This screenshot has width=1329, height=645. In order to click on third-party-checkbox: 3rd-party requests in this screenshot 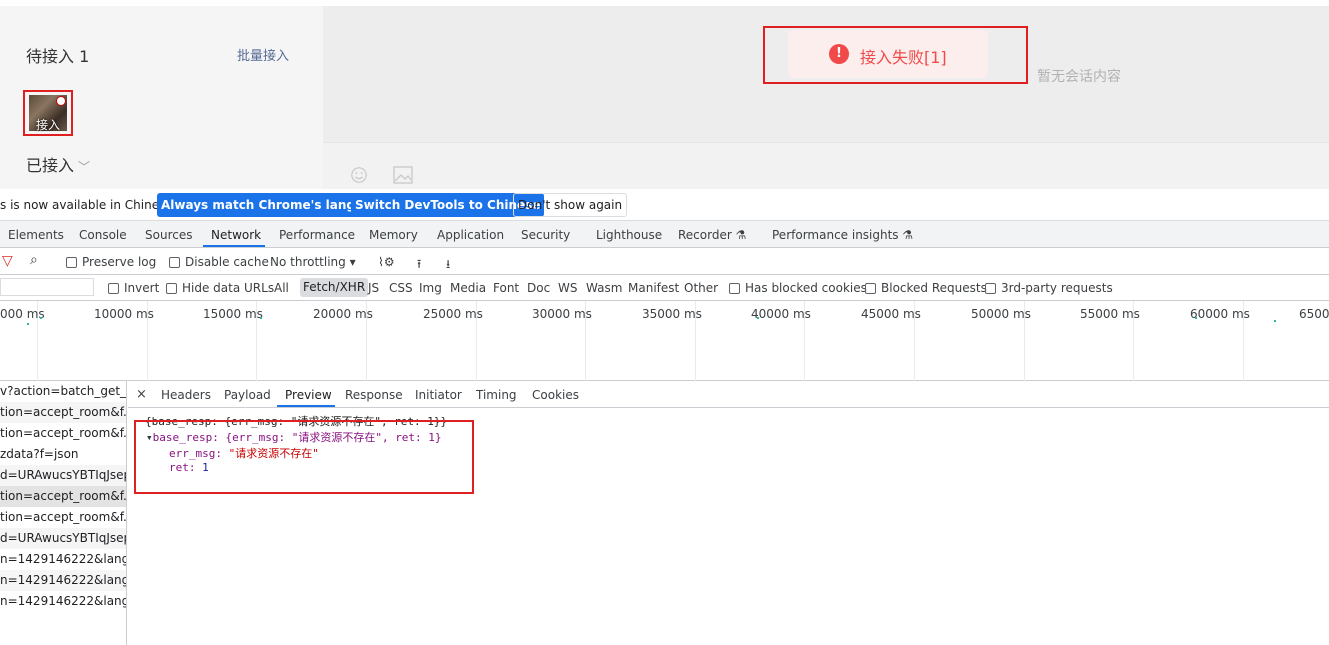, I will do `click(1049, 288)`.